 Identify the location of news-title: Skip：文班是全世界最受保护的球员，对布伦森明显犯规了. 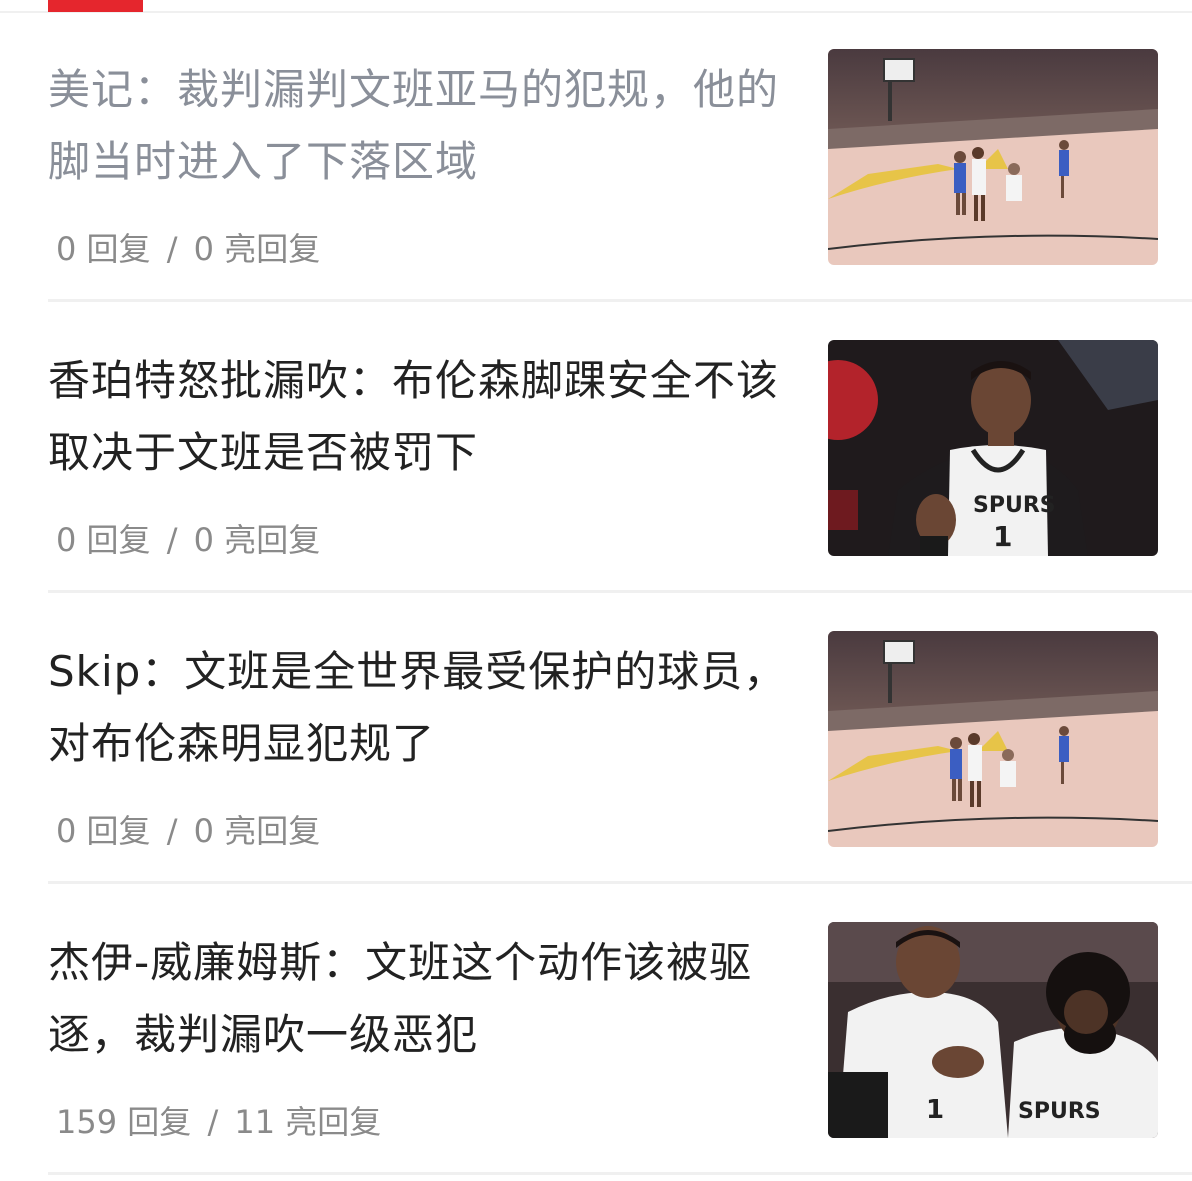
(418, 708).